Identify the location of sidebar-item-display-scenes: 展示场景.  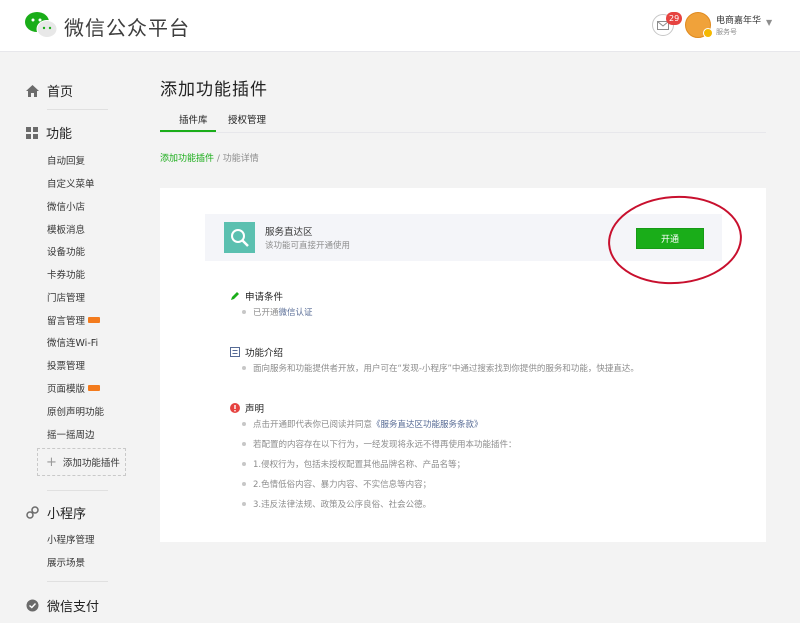
(66, 562).